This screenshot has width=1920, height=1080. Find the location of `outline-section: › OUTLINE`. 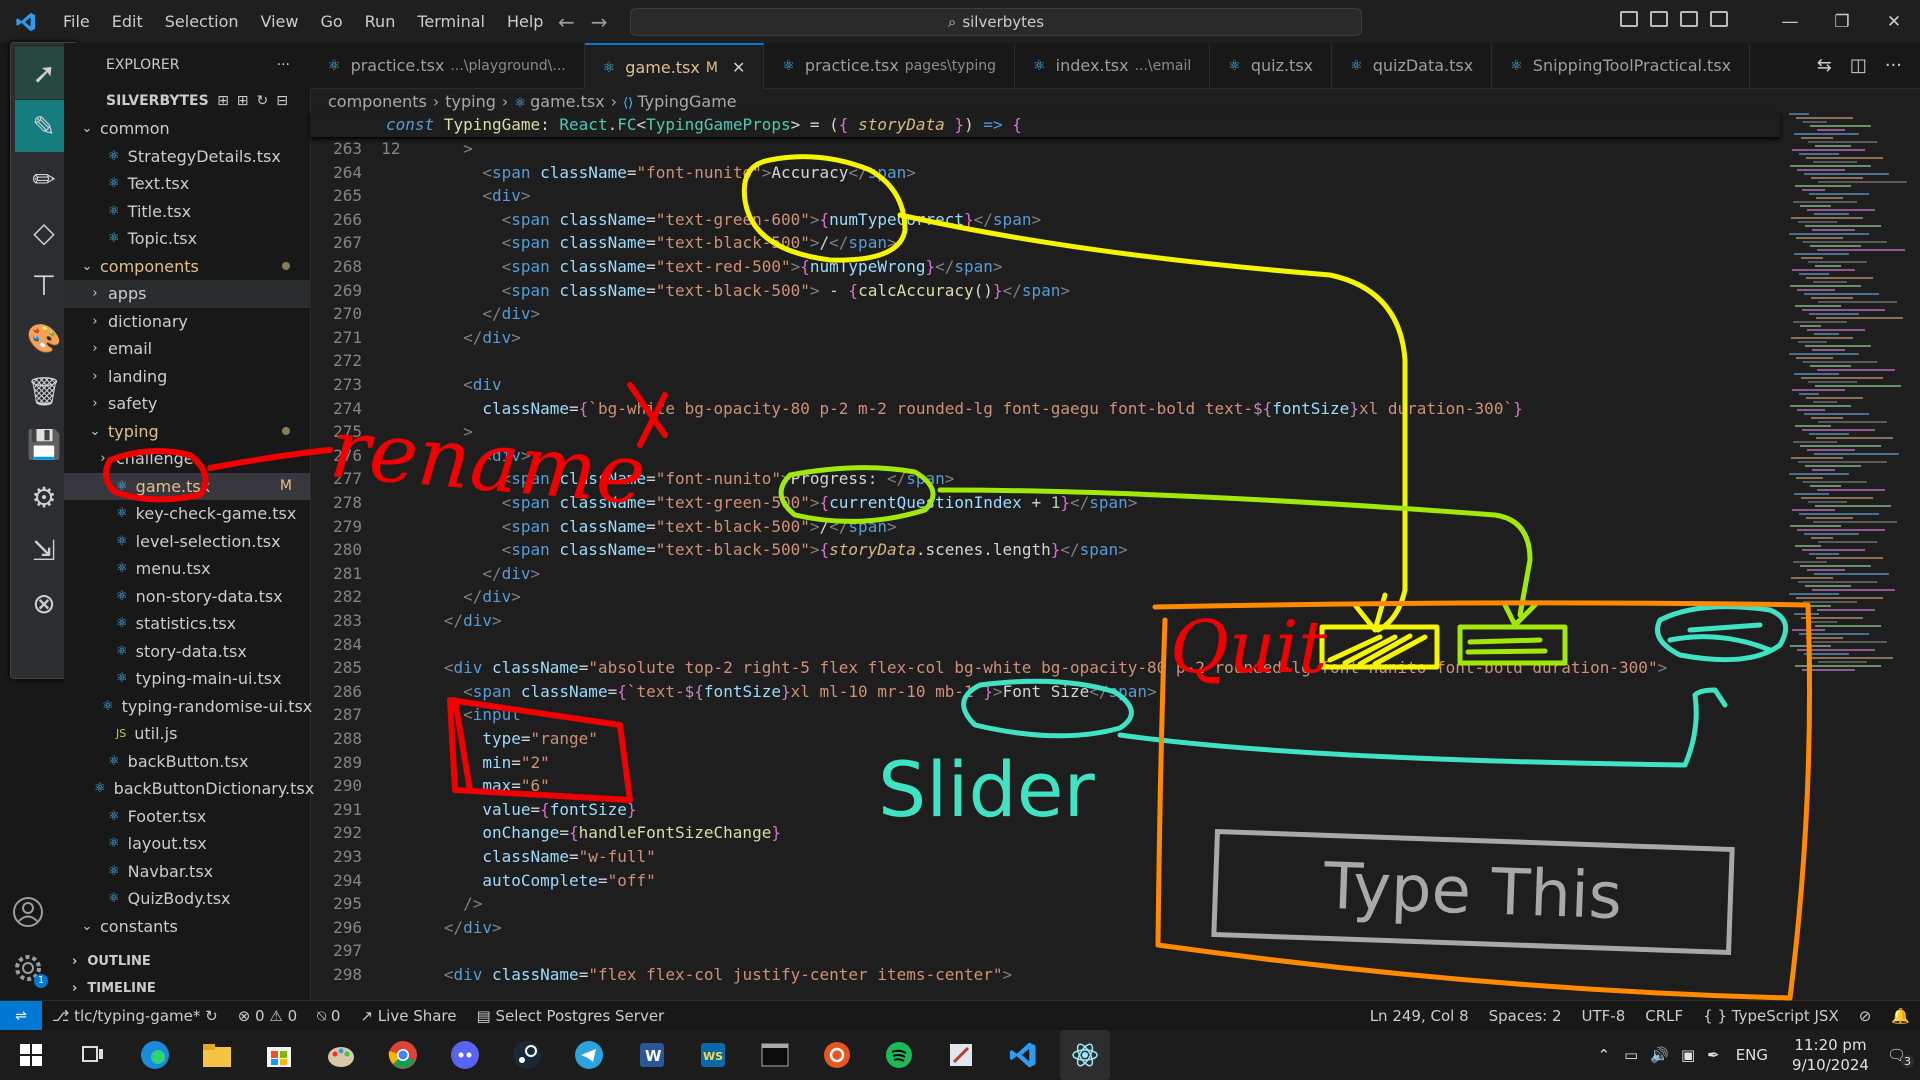

outline-section: › OUTLINE is located at coordinates (187, 961).